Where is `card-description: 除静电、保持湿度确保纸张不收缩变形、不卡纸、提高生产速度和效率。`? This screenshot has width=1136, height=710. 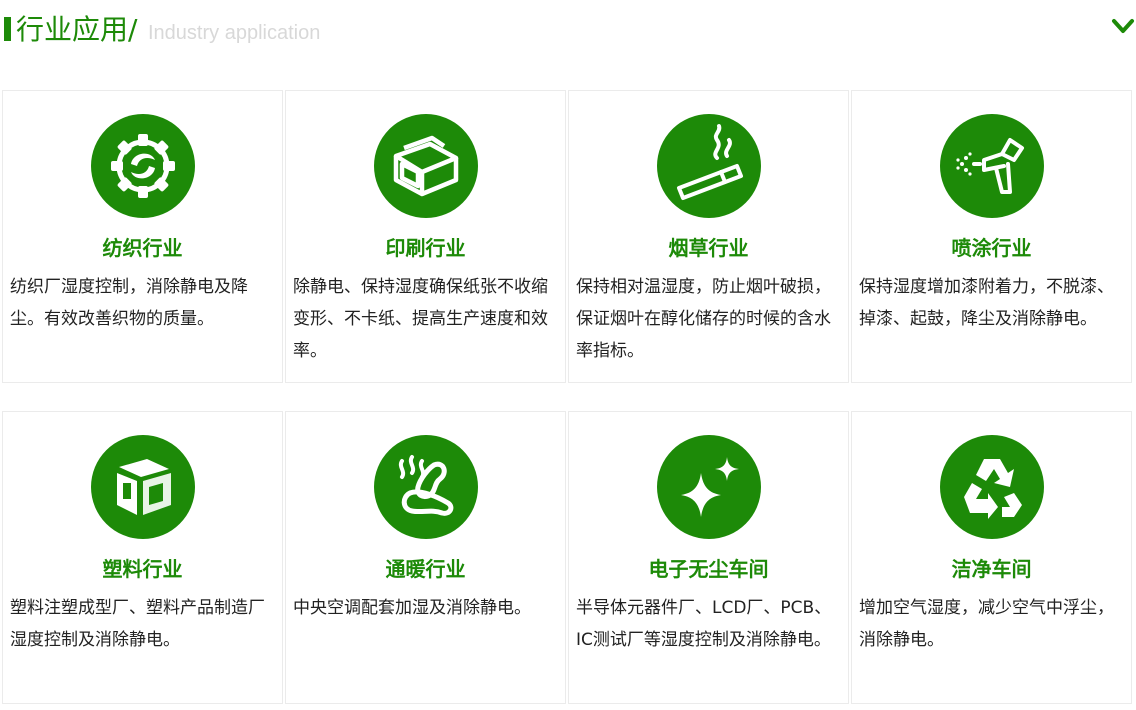
card-description: 除静电、保持湿度确保纸张不收缩变形、不卡纸、提高生产速度和效率。 is located at coordinates (420, 319).